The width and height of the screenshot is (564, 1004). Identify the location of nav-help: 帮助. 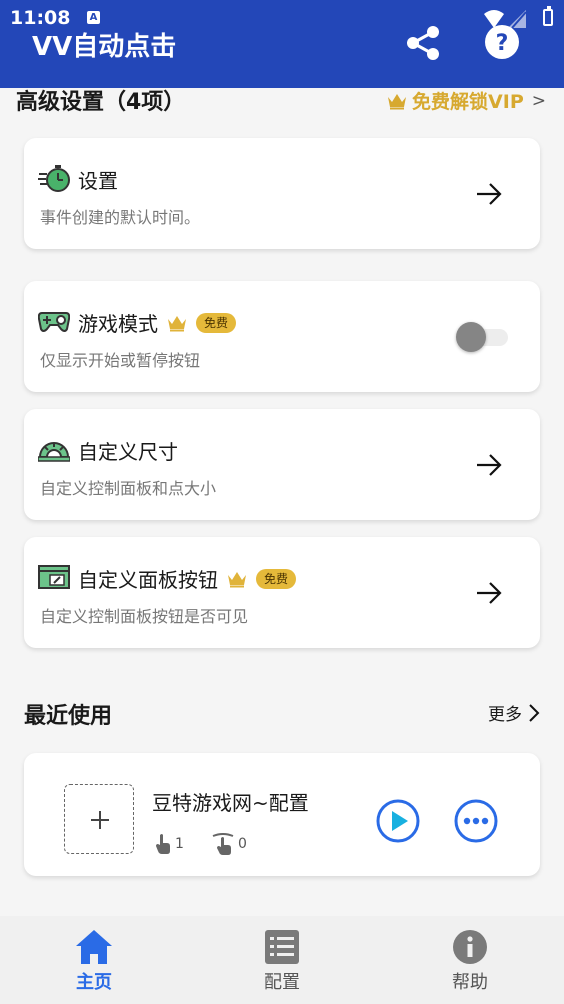
(470, 960).